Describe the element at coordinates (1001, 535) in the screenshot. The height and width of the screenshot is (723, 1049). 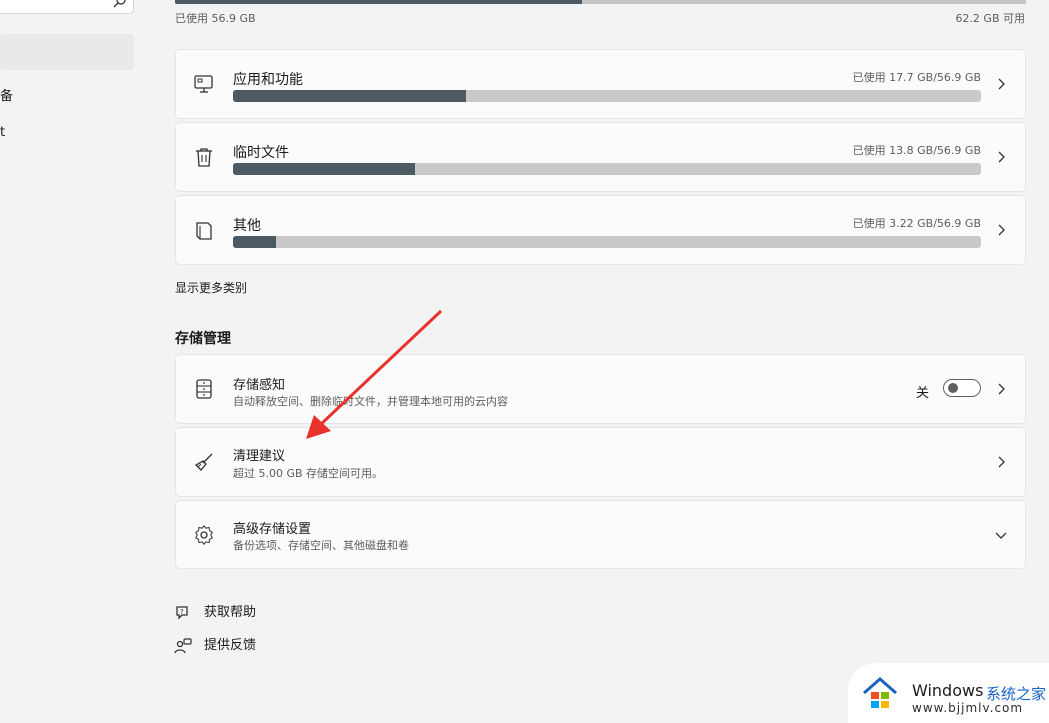
I see `chevron-down-icon` at that location.